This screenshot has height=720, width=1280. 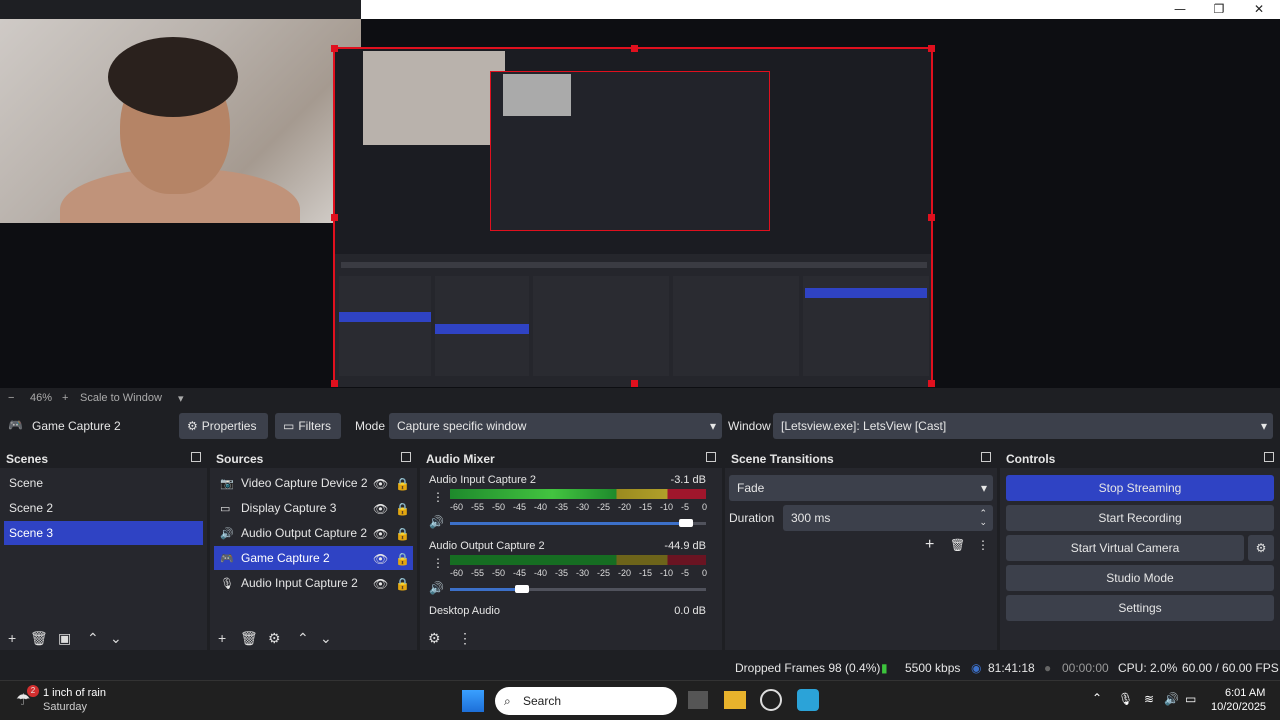 I want to click on settings-button: Settings, so click(x=1140, y=608).